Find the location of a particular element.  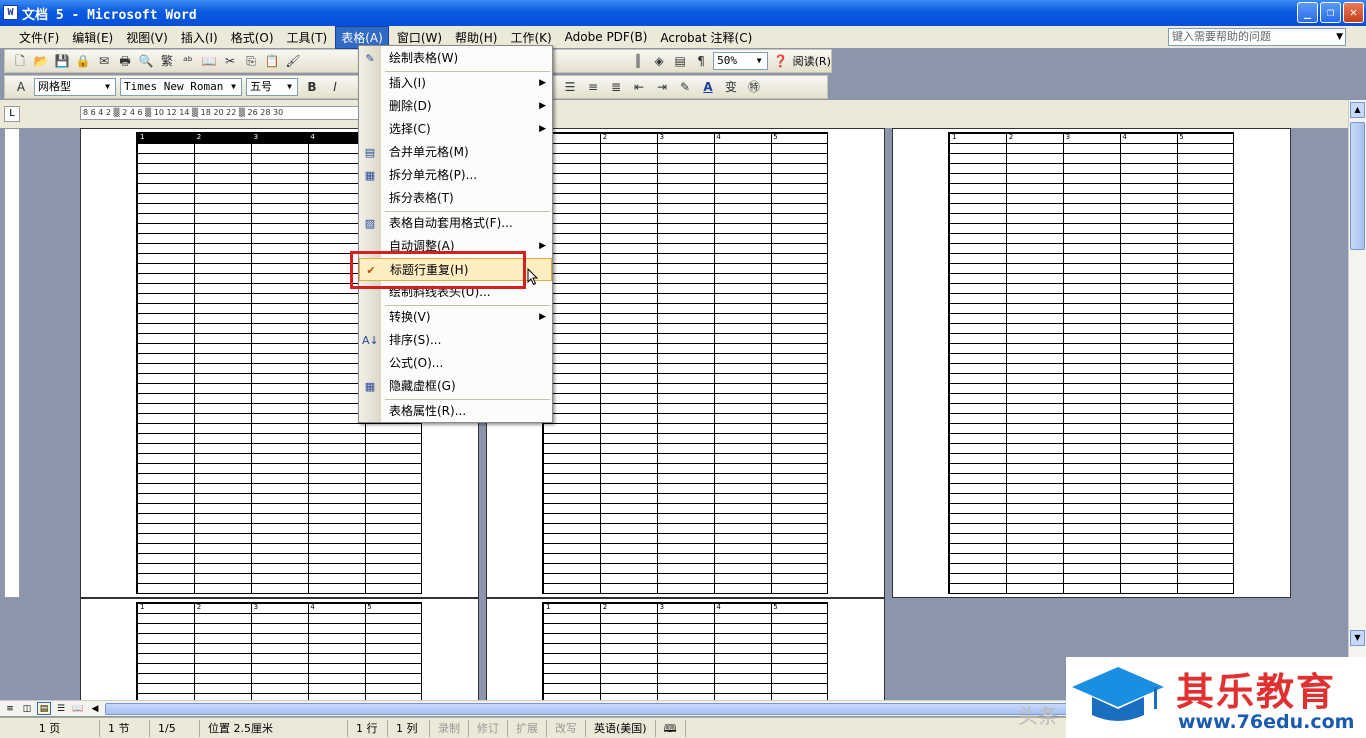

minimize-button: _ is located at coordinates (1307, 12).